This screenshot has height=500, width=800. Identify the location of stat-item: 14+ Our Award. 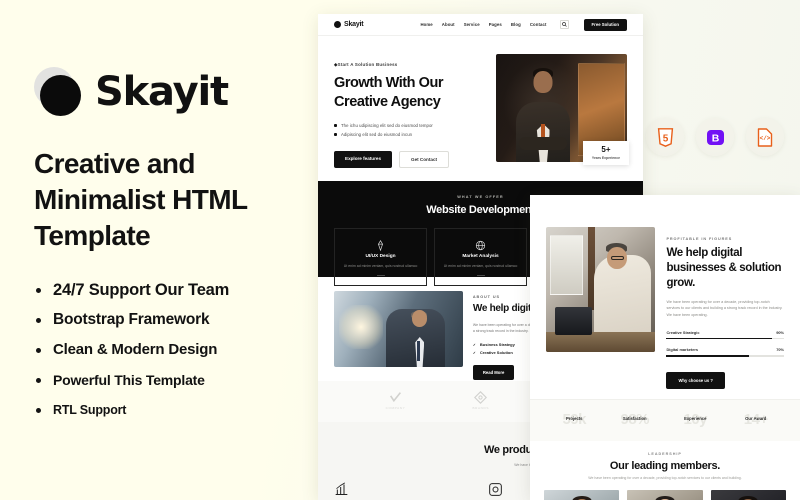
(756, 419).